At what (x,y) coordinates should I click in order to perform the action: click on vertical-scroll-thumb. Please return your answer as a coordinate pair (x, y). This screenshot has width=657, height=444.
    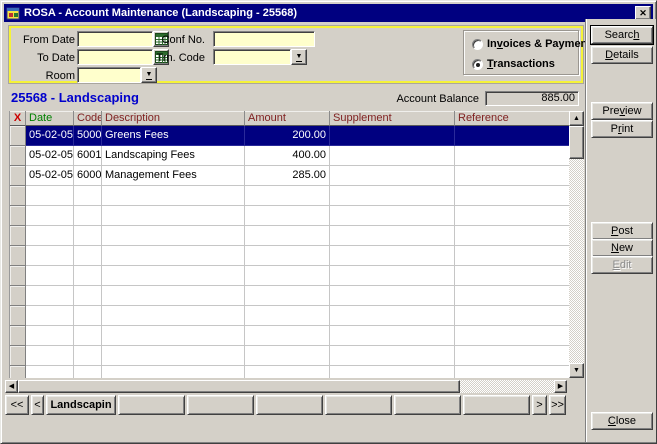
    Looking at the image, I should click on (576, 142).